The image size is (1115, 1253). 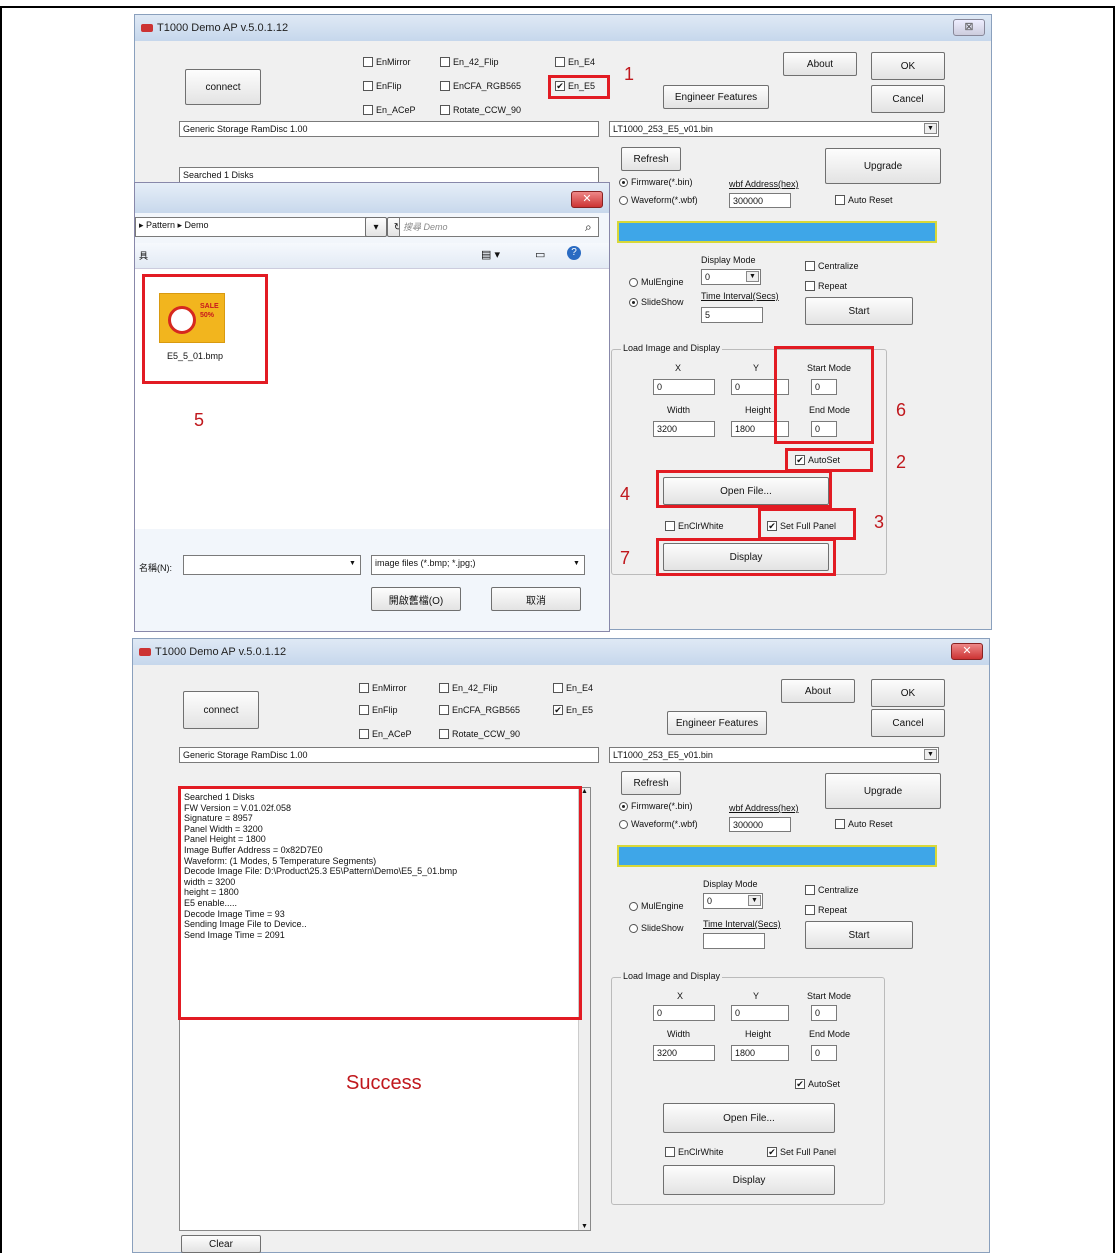 I want to click on y-input: 0, so click(x=760, y=1013).